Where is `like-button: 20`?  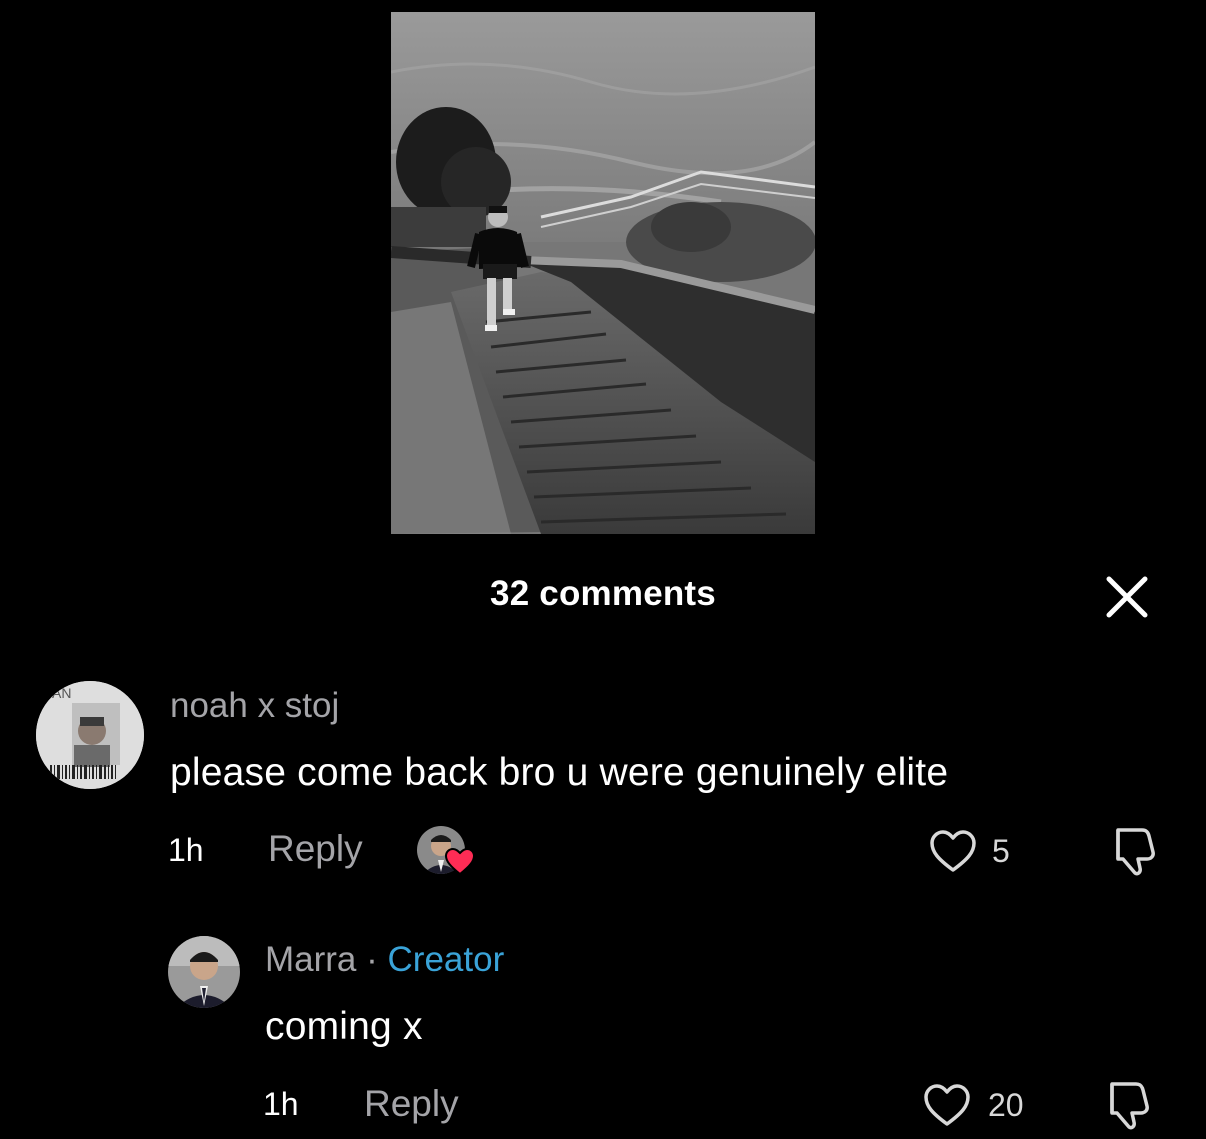
like-button: 20 is located at coordinates (982, 1107).